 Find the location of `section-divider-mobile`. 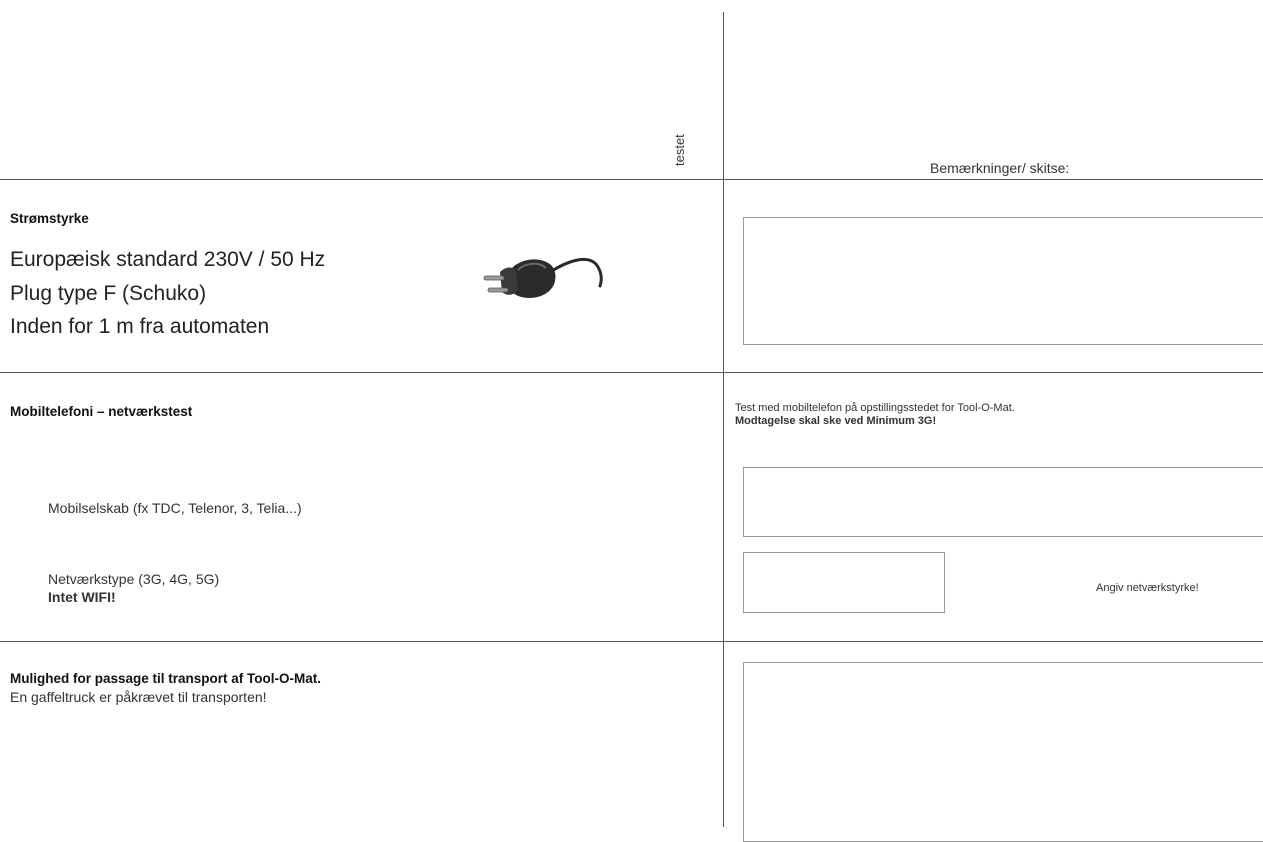

section-divider-mobile is located at coordinates (631, 641).